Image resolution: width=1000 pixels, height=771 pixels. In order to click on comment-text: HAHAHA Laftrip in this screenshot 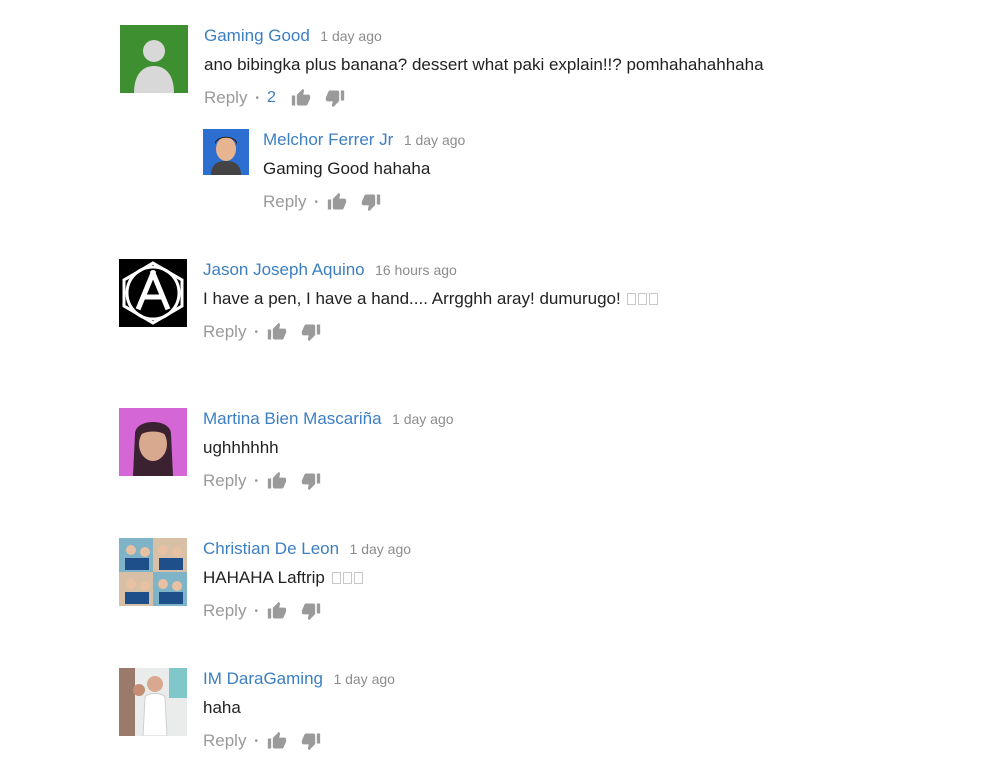, I will do `click(264, 577)`.